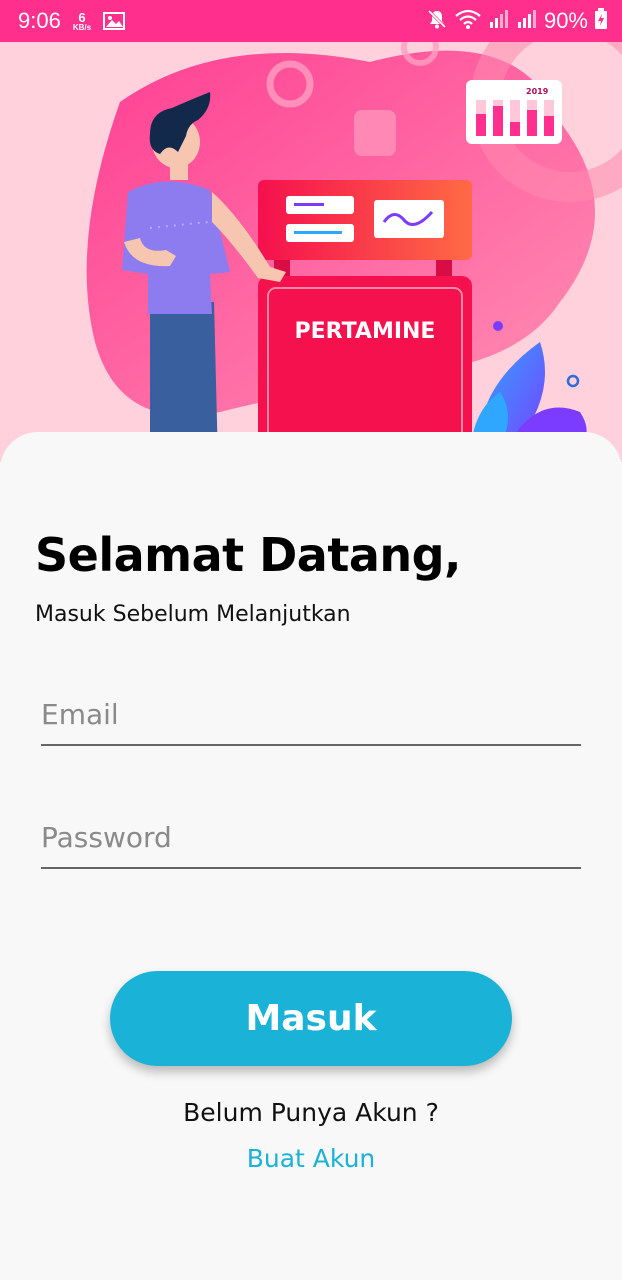 This screenshot has width=622, height=1280. I want to click on pump-brand-label: PERTAMINE, so click(365, 331).